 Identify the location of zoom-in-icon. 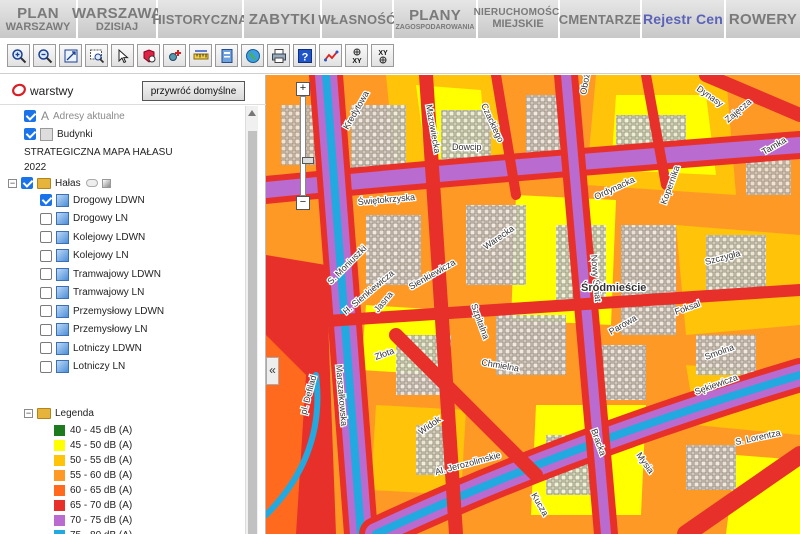
(18, 55).